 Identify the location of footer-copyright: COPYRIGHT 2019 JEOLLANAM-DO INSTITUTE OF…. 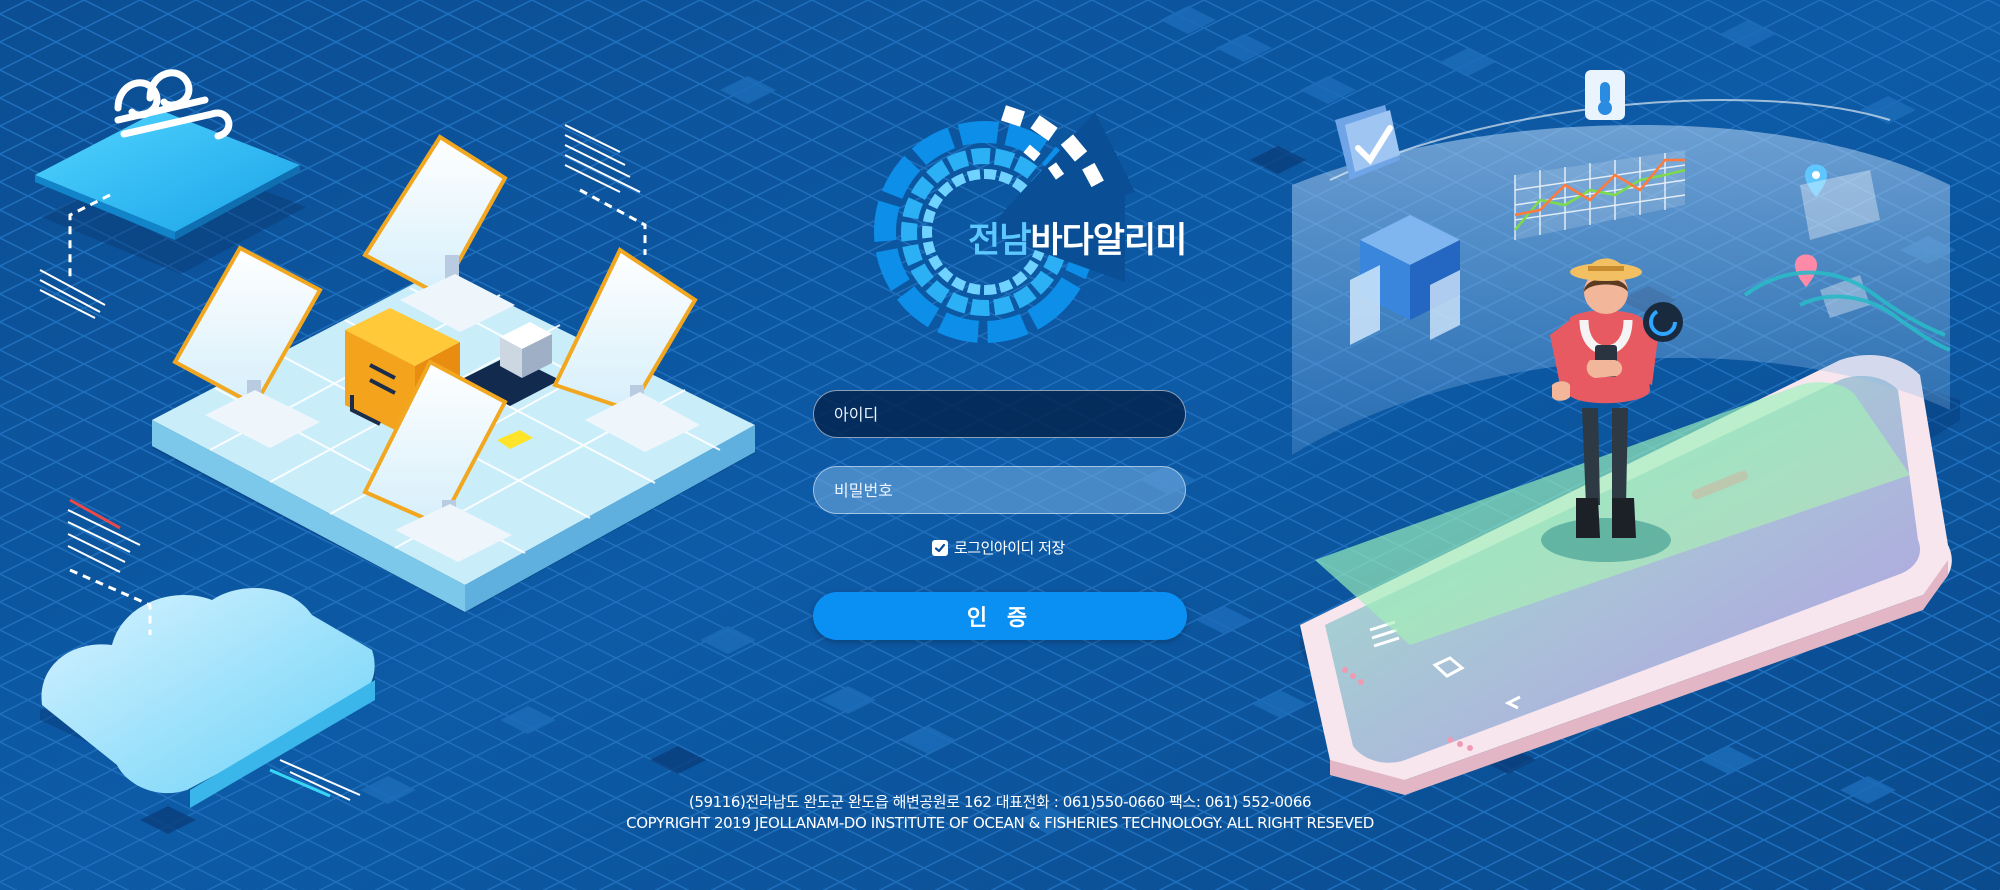
(1000, 823).